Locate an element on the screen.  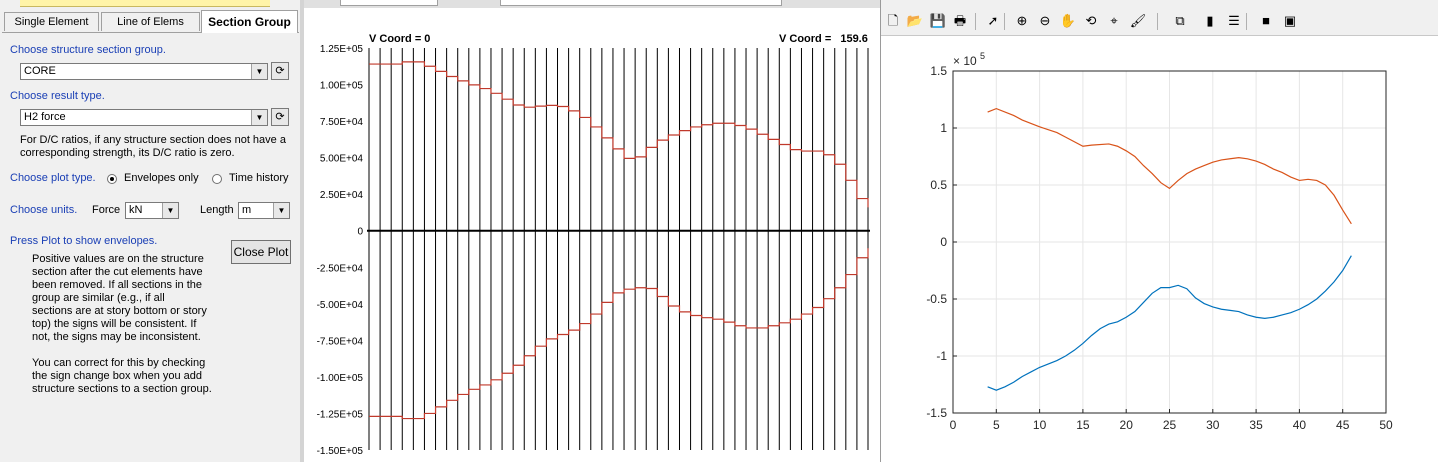
tab-line-of-elems: Line of Elems is located at coordinates (150, 21).